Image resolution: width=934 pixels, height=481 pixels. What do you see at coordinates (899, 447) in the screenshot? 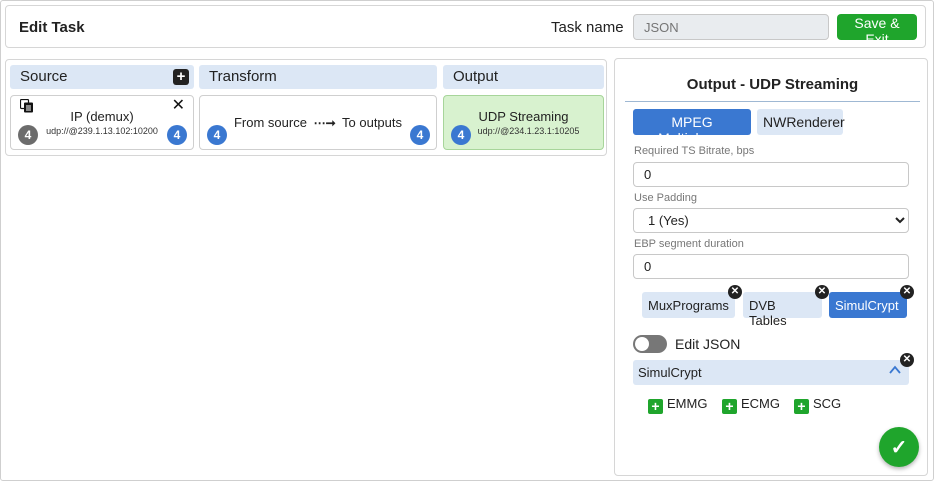
I see `confirm-button: ✓` at bounding box center [899, 447].